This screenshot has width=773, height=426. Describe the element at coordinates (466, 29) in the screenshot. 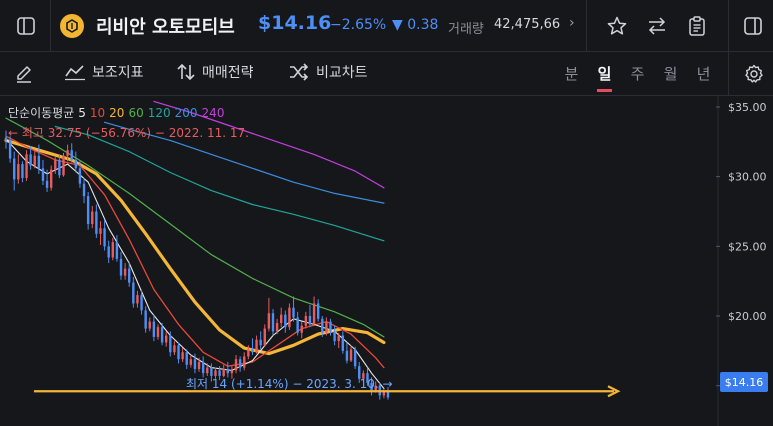

I see `volume-label: 거래량` at that location.